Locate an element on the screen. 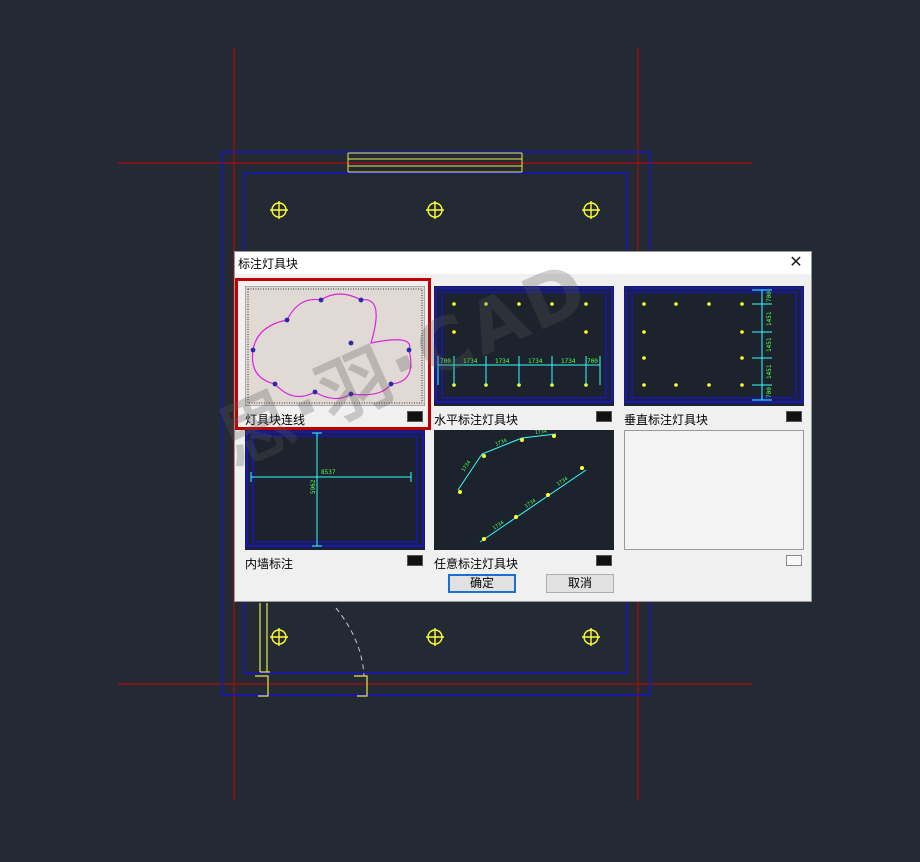 This screenshot has height=862, width=920. tile-label: 垂直标注灯具块 is located at coordinates (666, 420).